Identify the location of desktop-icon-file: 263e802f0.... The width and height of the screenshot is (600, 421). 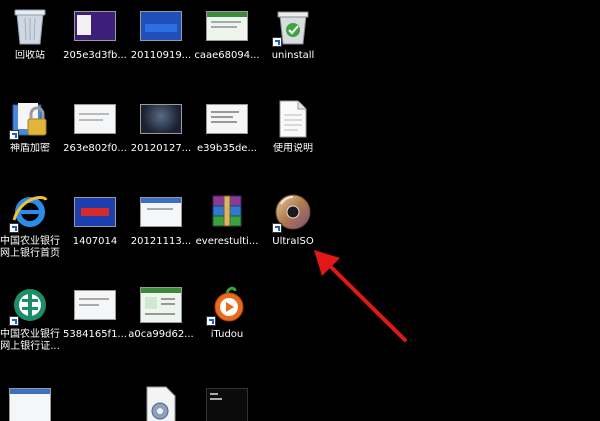
(95, 126).